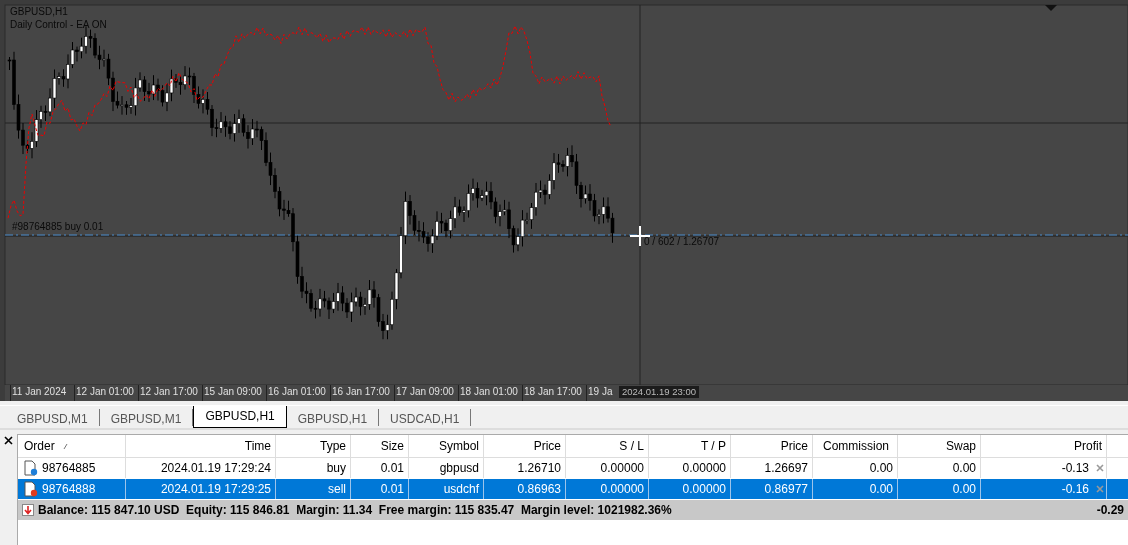 The width and height of the screenshot is (1128, 545). What do you see at coordinates (426, 393) in the screenshot?
I see `time-axis-label: 17 Jan 09:00` at bounding box center [426, 393].